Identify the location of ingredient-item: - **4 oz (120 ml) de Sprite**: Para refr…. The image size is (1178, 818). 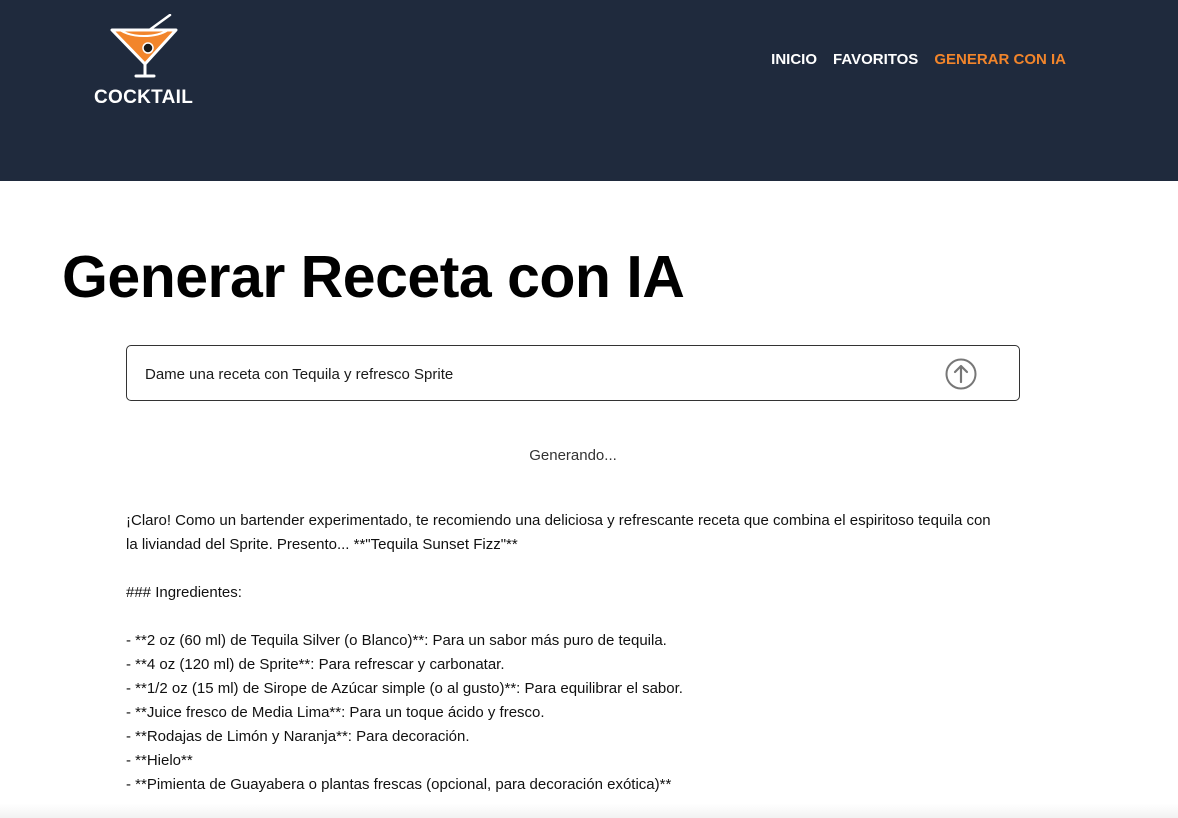
(315, 664).